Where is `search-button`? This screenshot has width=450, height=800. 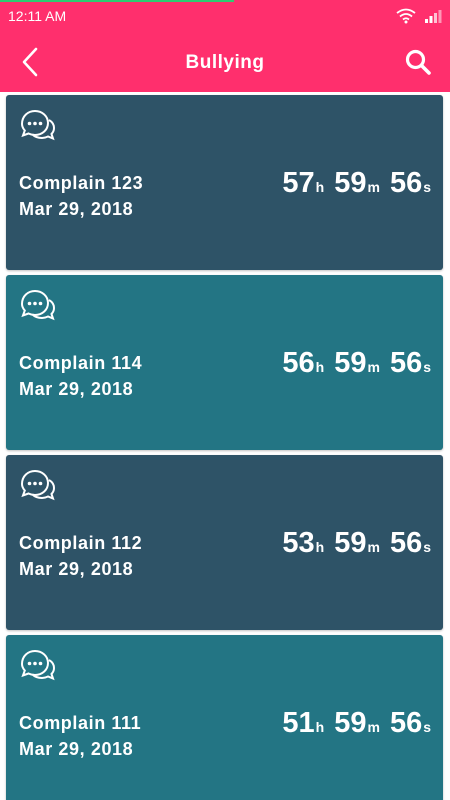 search-button is located at coordinates (418, 62).